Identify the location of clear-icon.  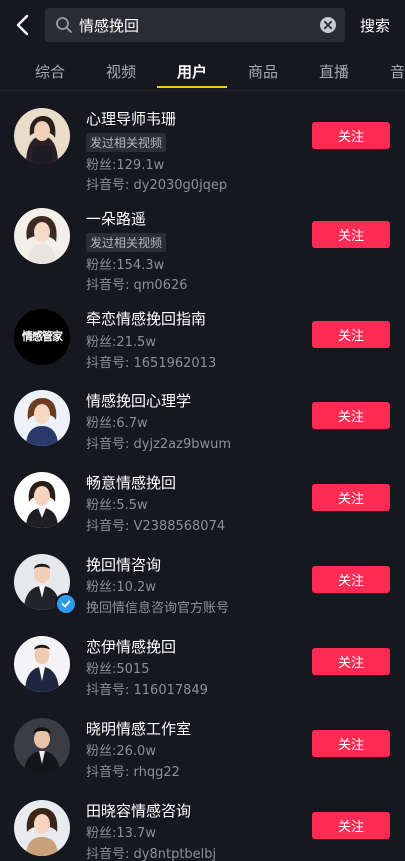
(328, 25).